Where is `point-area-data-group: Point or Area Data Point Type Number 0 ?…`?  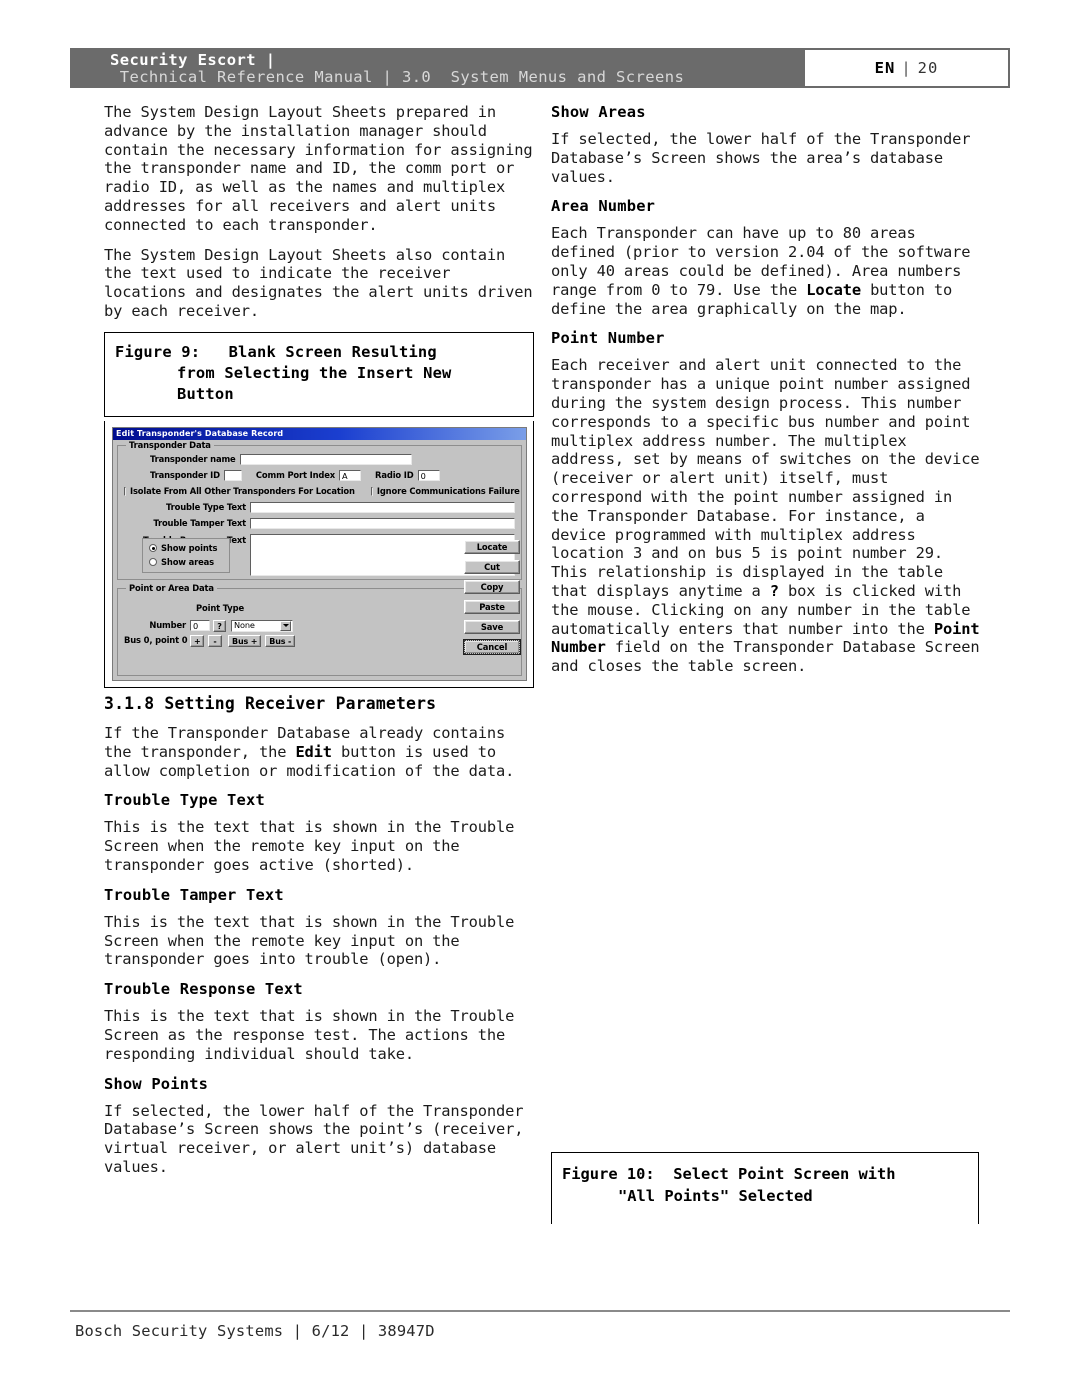
point-area-data-group: Point or Area Data Point Type Number 0 ?… is located at coordinates (319, 630).